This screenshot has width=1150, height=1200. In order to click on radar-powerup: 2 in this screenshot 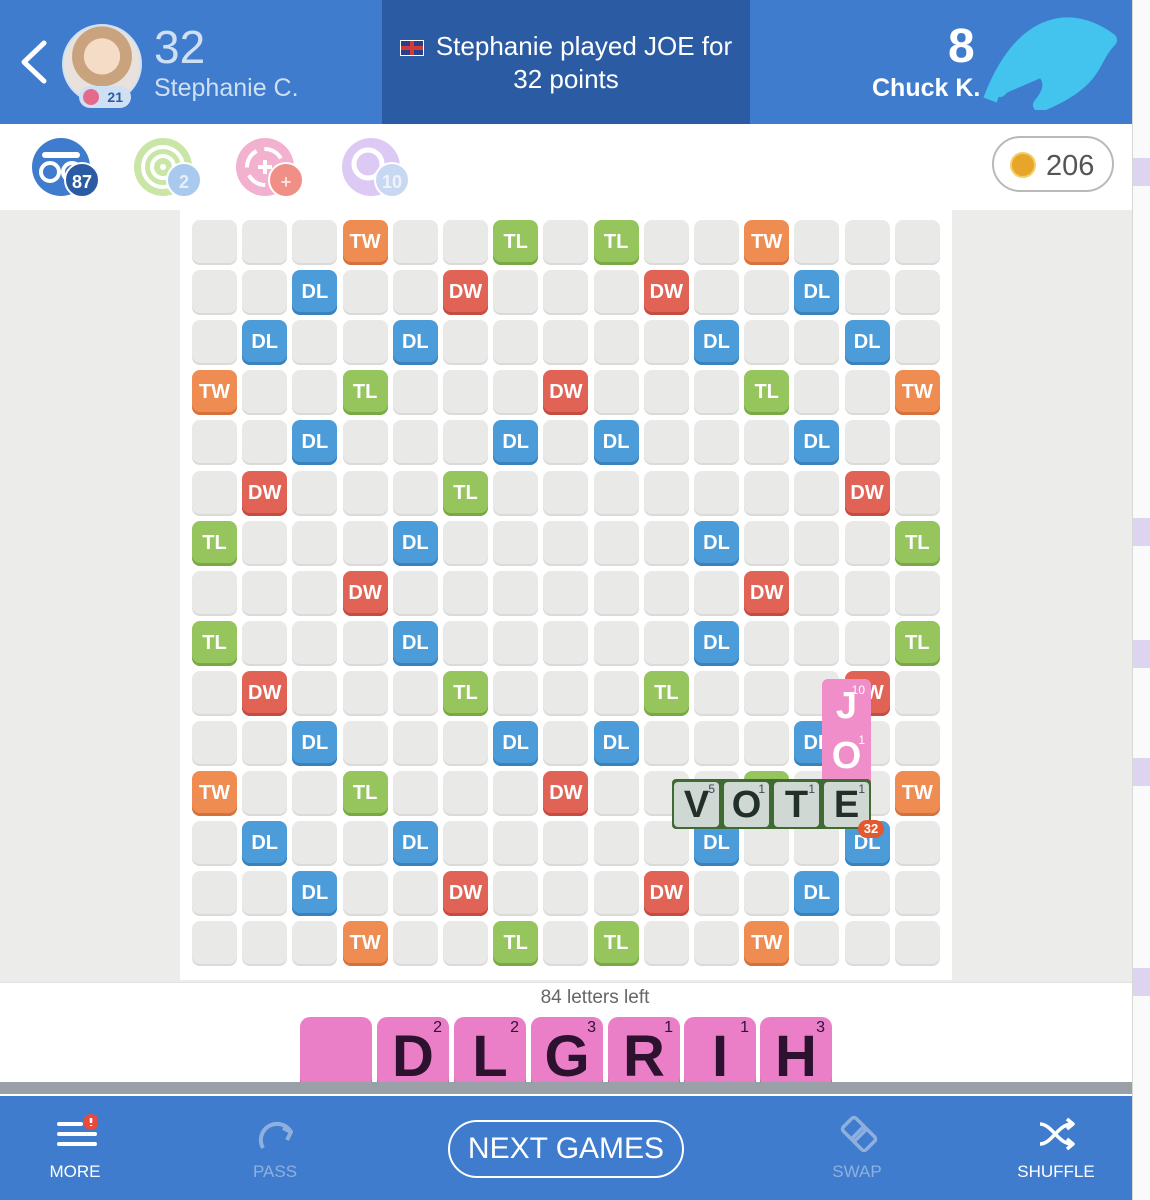, I will do `click(168, 168)`.